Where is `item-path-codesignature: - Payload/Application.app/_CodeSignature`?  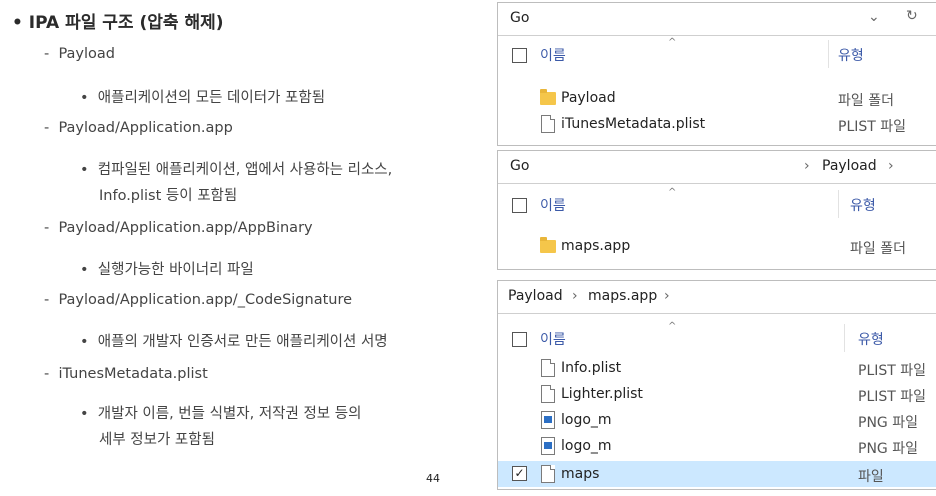
item-path-codesignature: - Payload/Application.app/_CodeSignature is located at coordinates (198, 300).